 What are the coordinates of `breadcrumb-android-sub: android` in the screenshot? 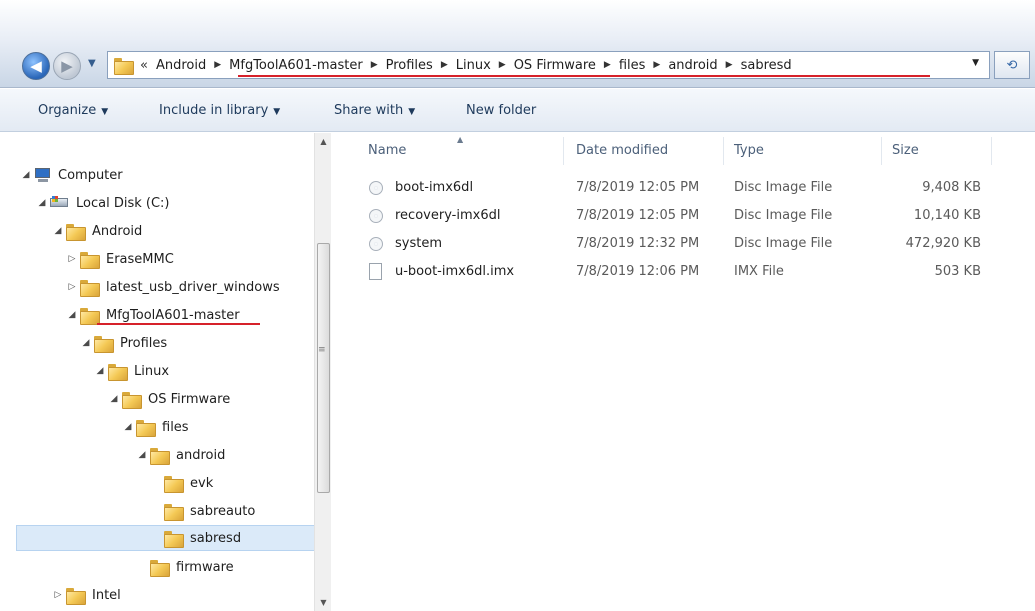 It's located at (692, 65).